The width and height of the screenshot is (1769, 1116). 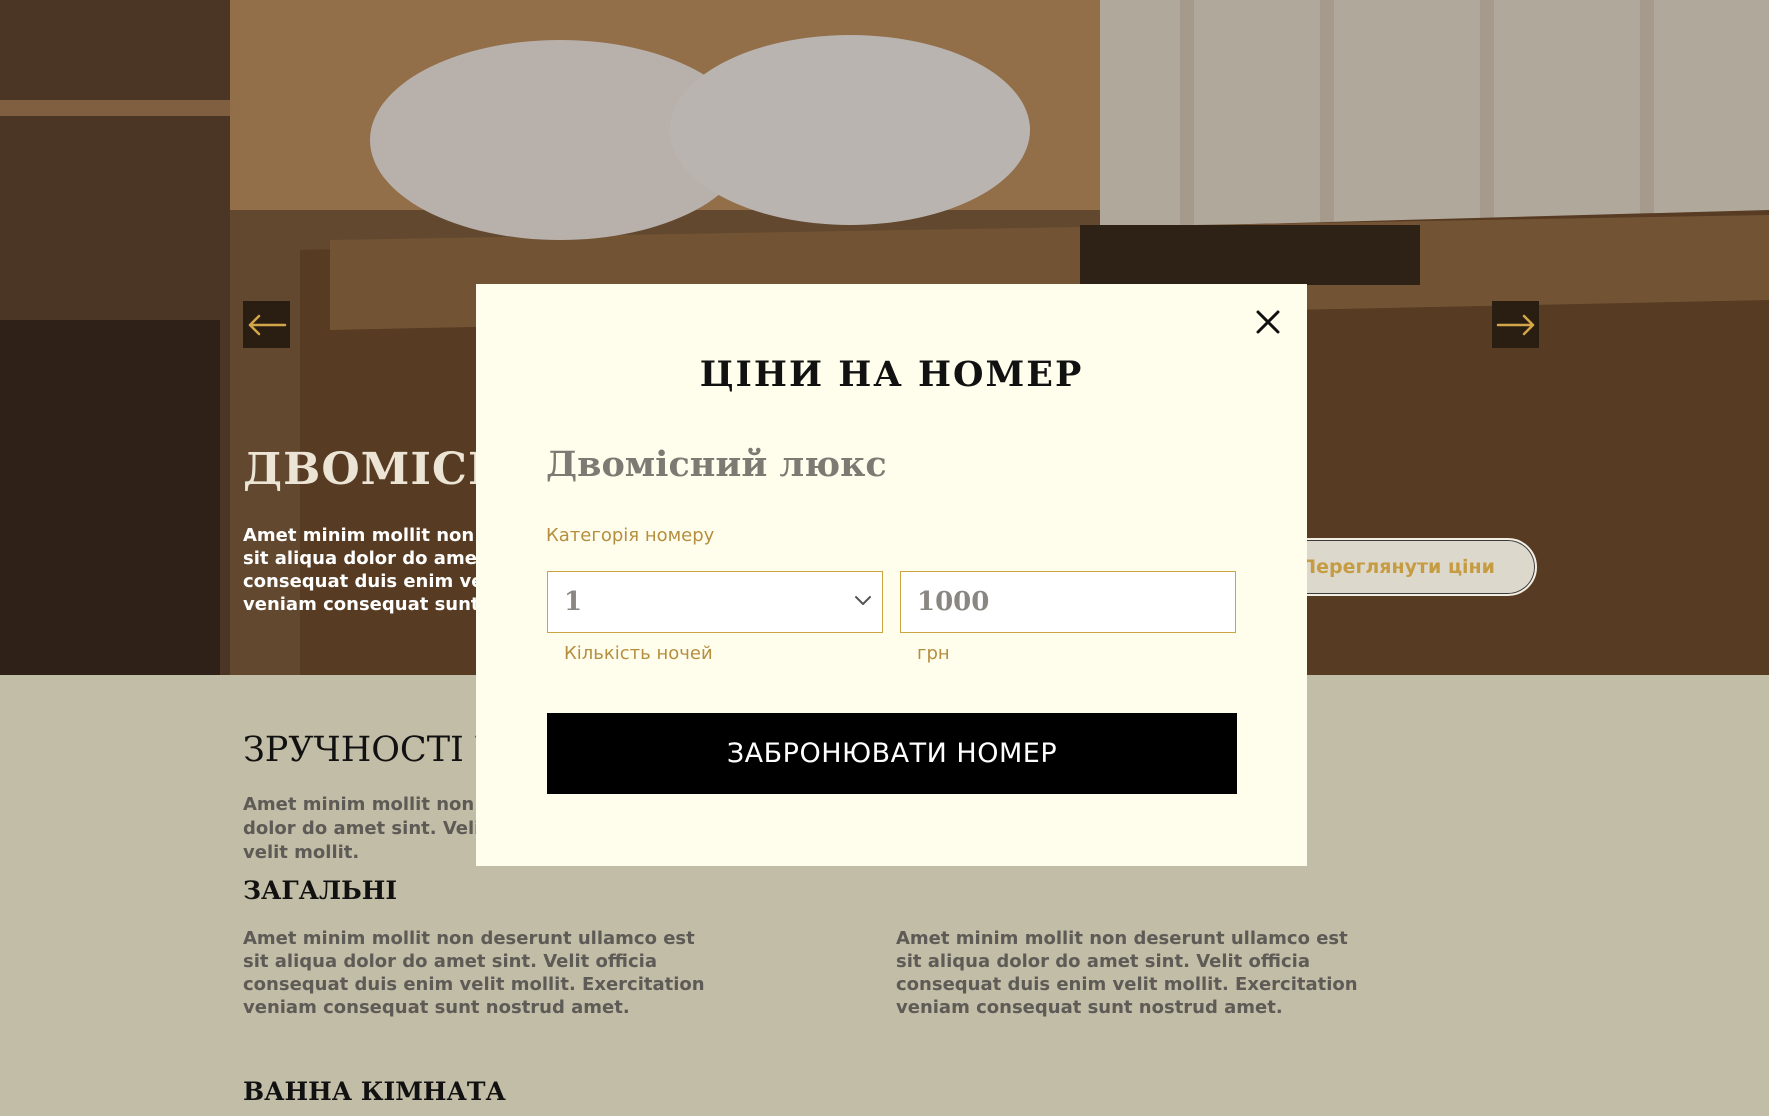 What do you see at coordinates (953, 602) in the screenshot?
I see `price-value: 1000` at bounding box center [953, 602].